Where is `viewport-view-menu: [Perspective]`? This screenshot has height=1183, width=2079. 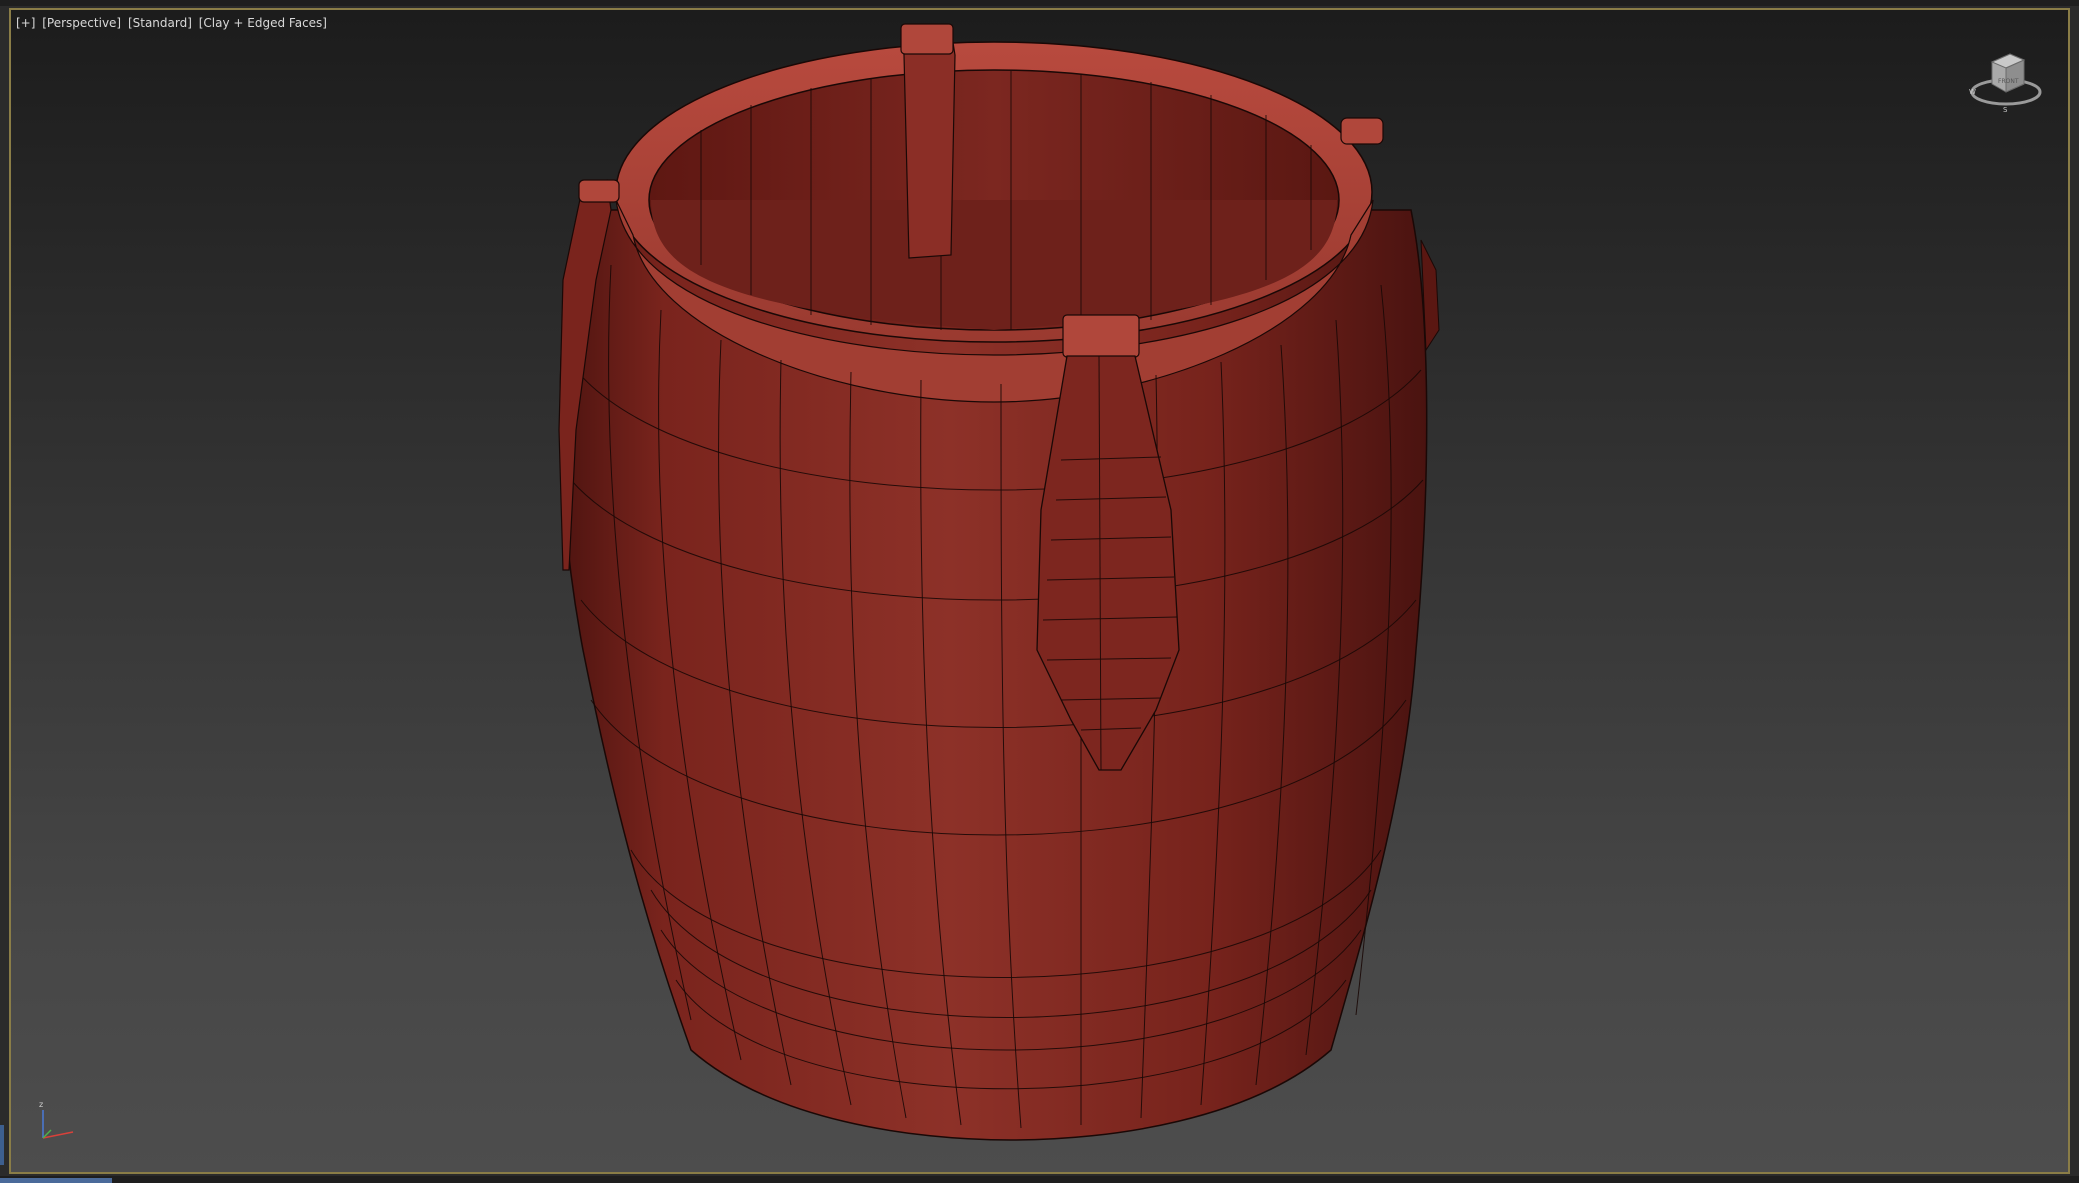
viewport-view-menu: [Perspective] is located at coordinates (81, 23).